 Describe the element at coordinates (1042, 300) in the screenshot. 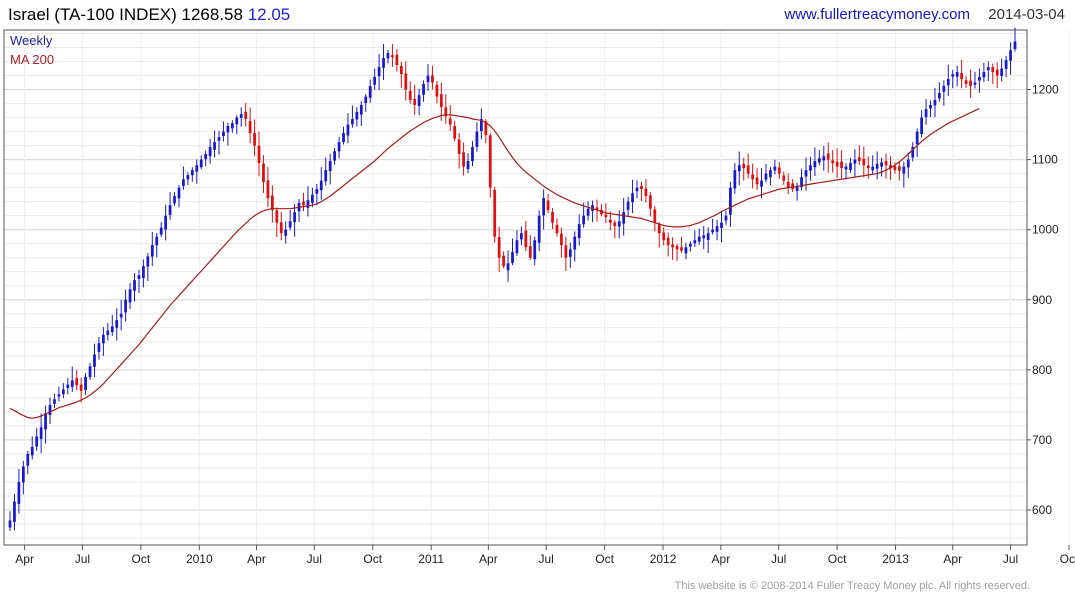

I see `y-tick-label: 900` at that location.